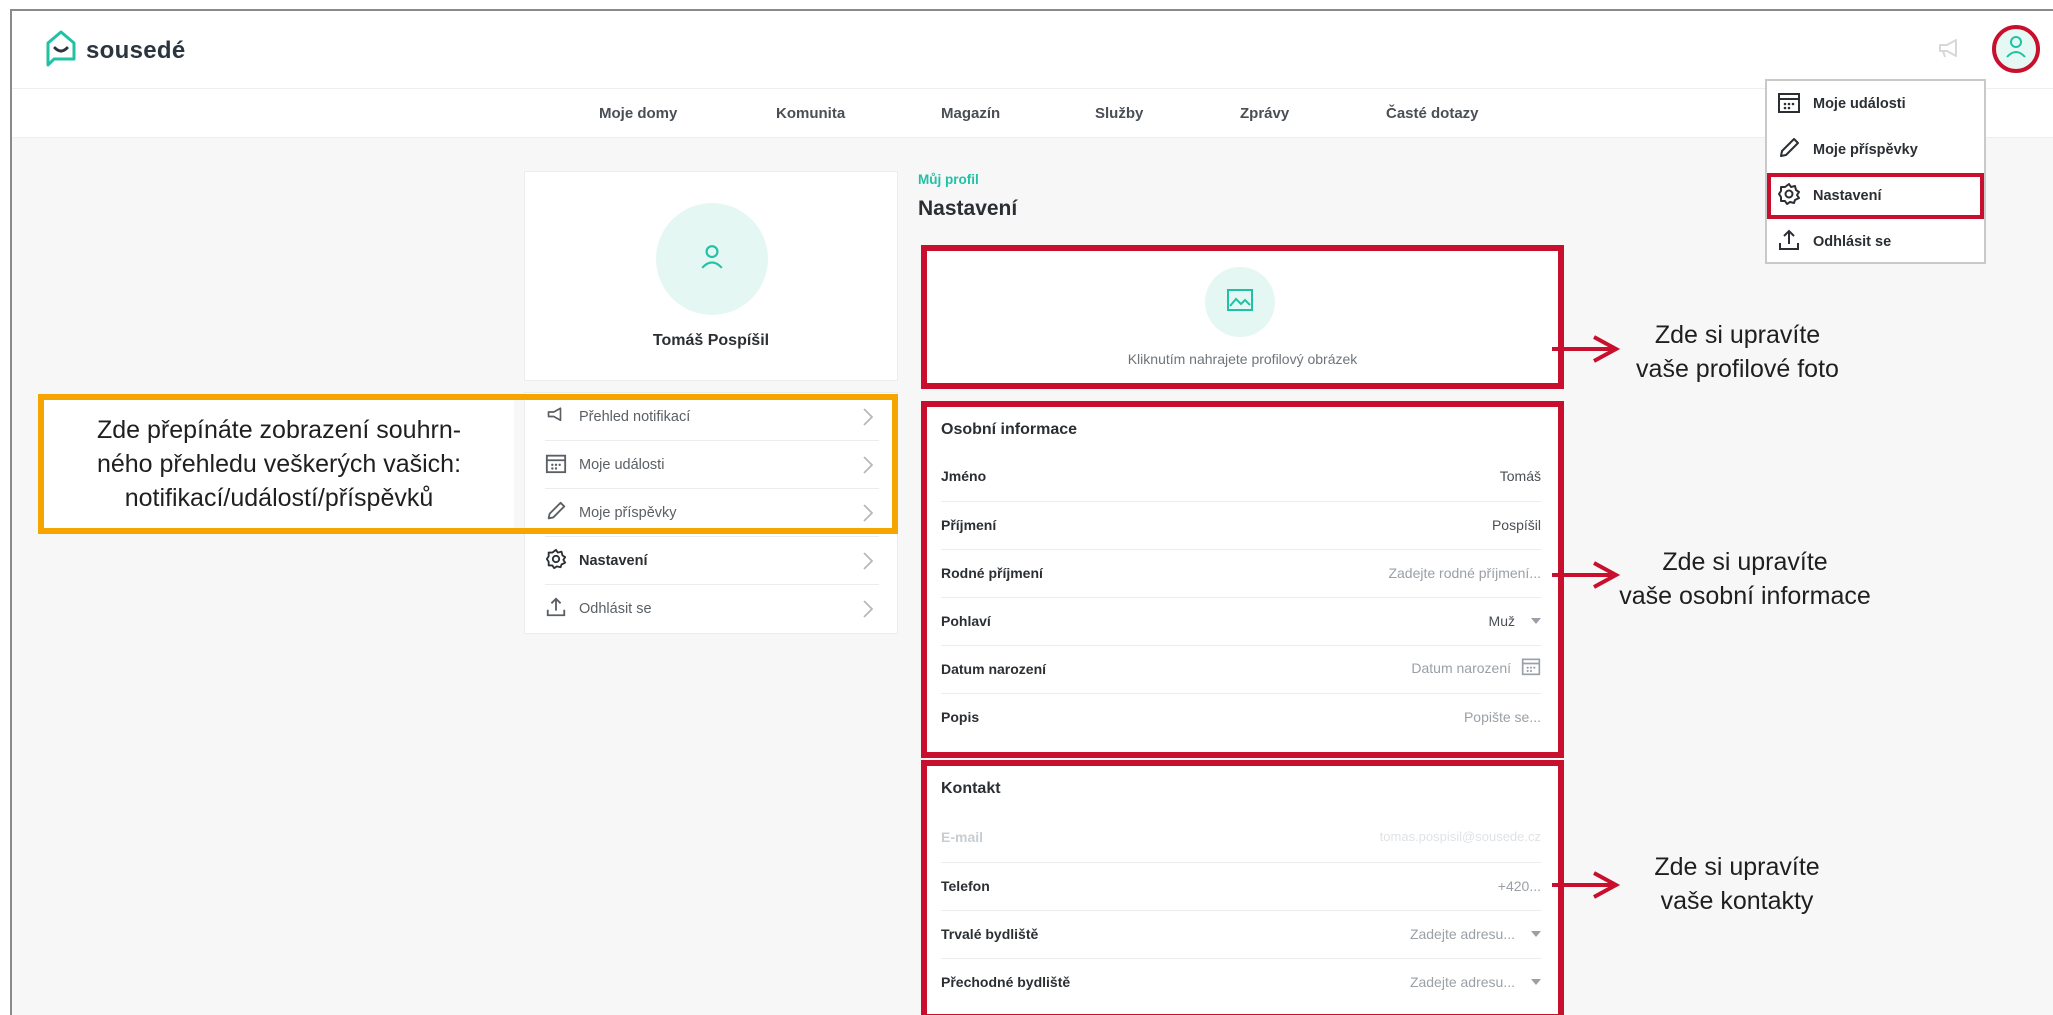 The image size is (2053, 1015). I want to click on side-item-moje-prispevky: Moje příspěvky, so click(712, 513).